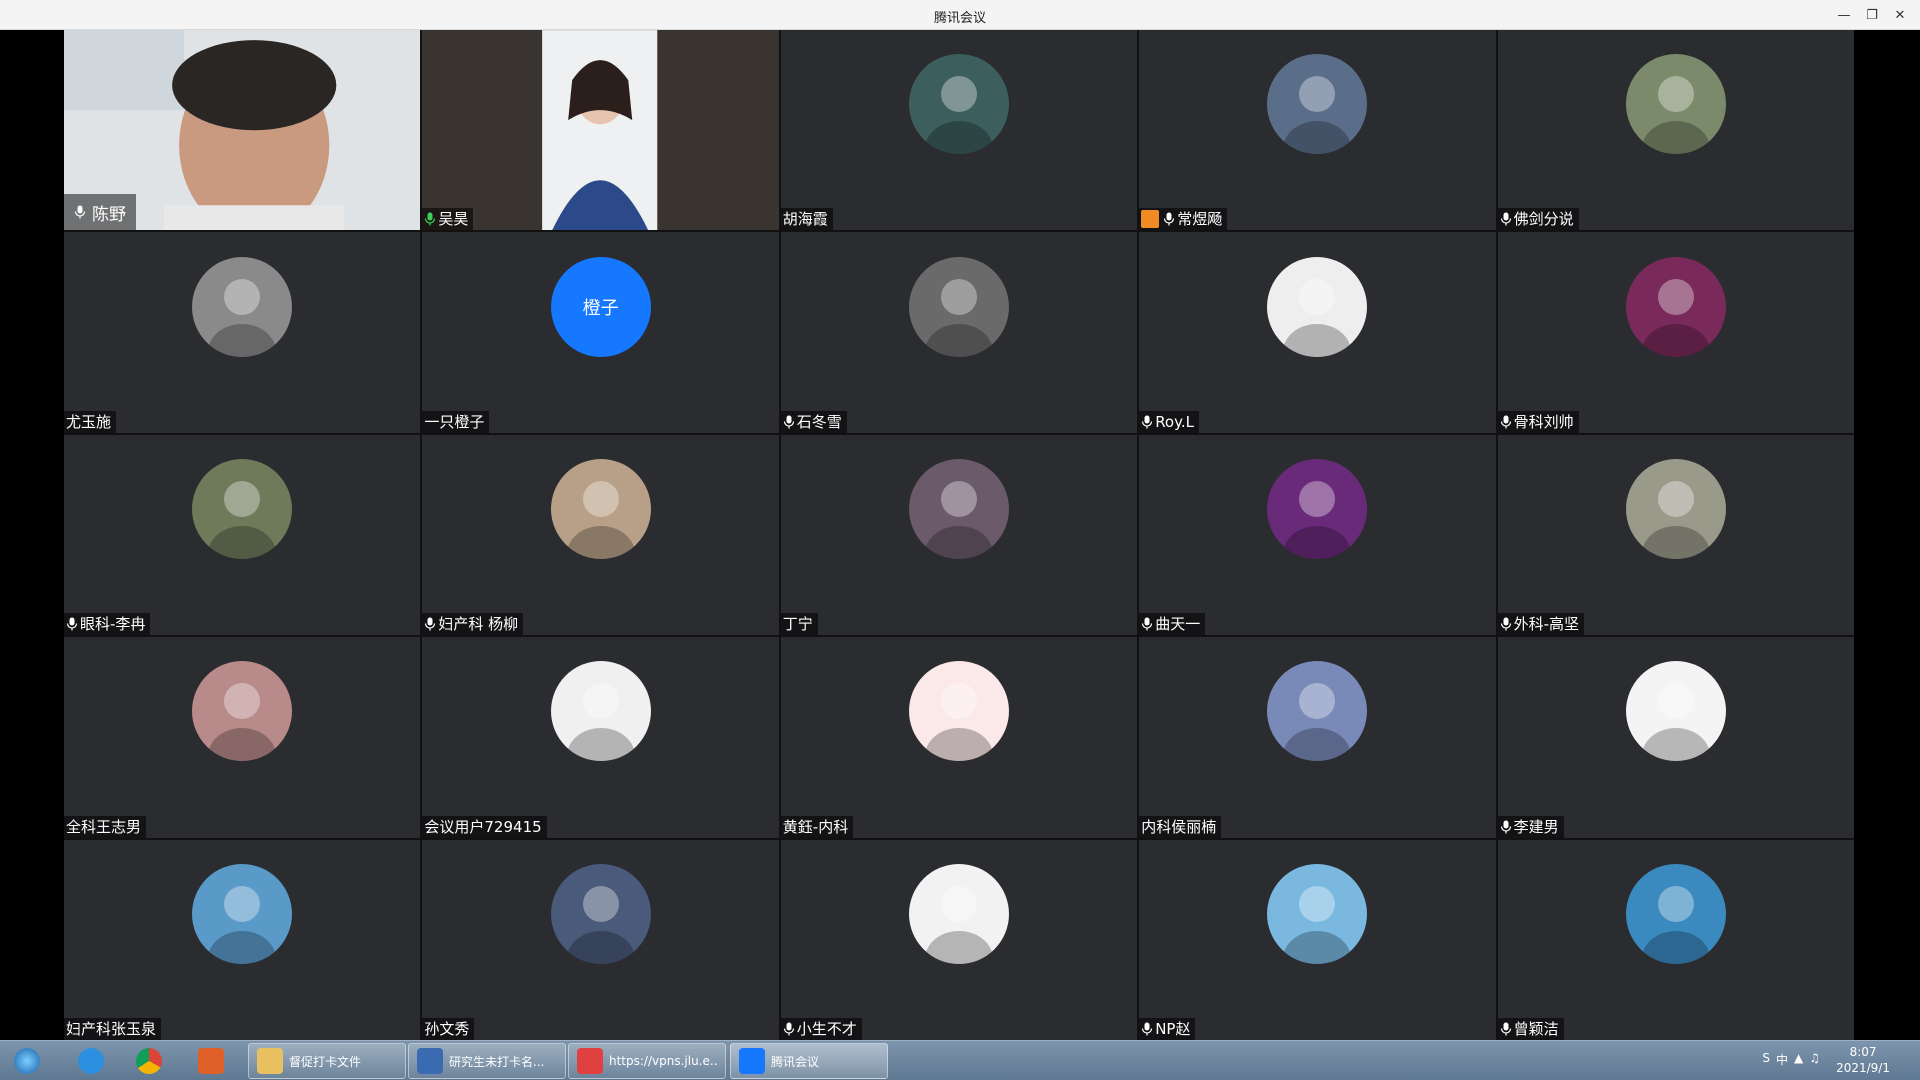  Describe the element at coordinates (1530, 826) in the screenshot. I see `participant-name: 李建男` at that location.